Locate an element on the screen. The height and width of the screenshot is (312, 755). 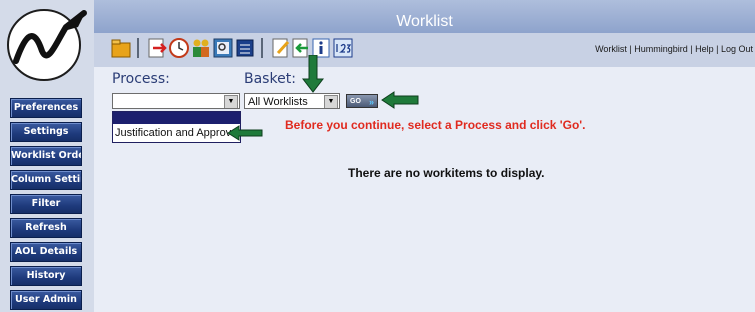
page-title: Worklist is located at coordinates (424, 21).